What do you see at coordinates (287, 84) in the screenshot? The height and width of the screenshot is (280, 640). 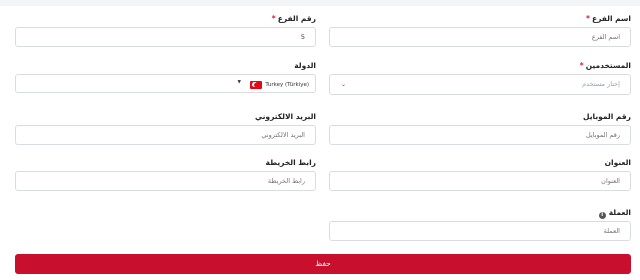 I see `country-selected-label: Turkey (Türkiye)` at bounding box center [287, 84].